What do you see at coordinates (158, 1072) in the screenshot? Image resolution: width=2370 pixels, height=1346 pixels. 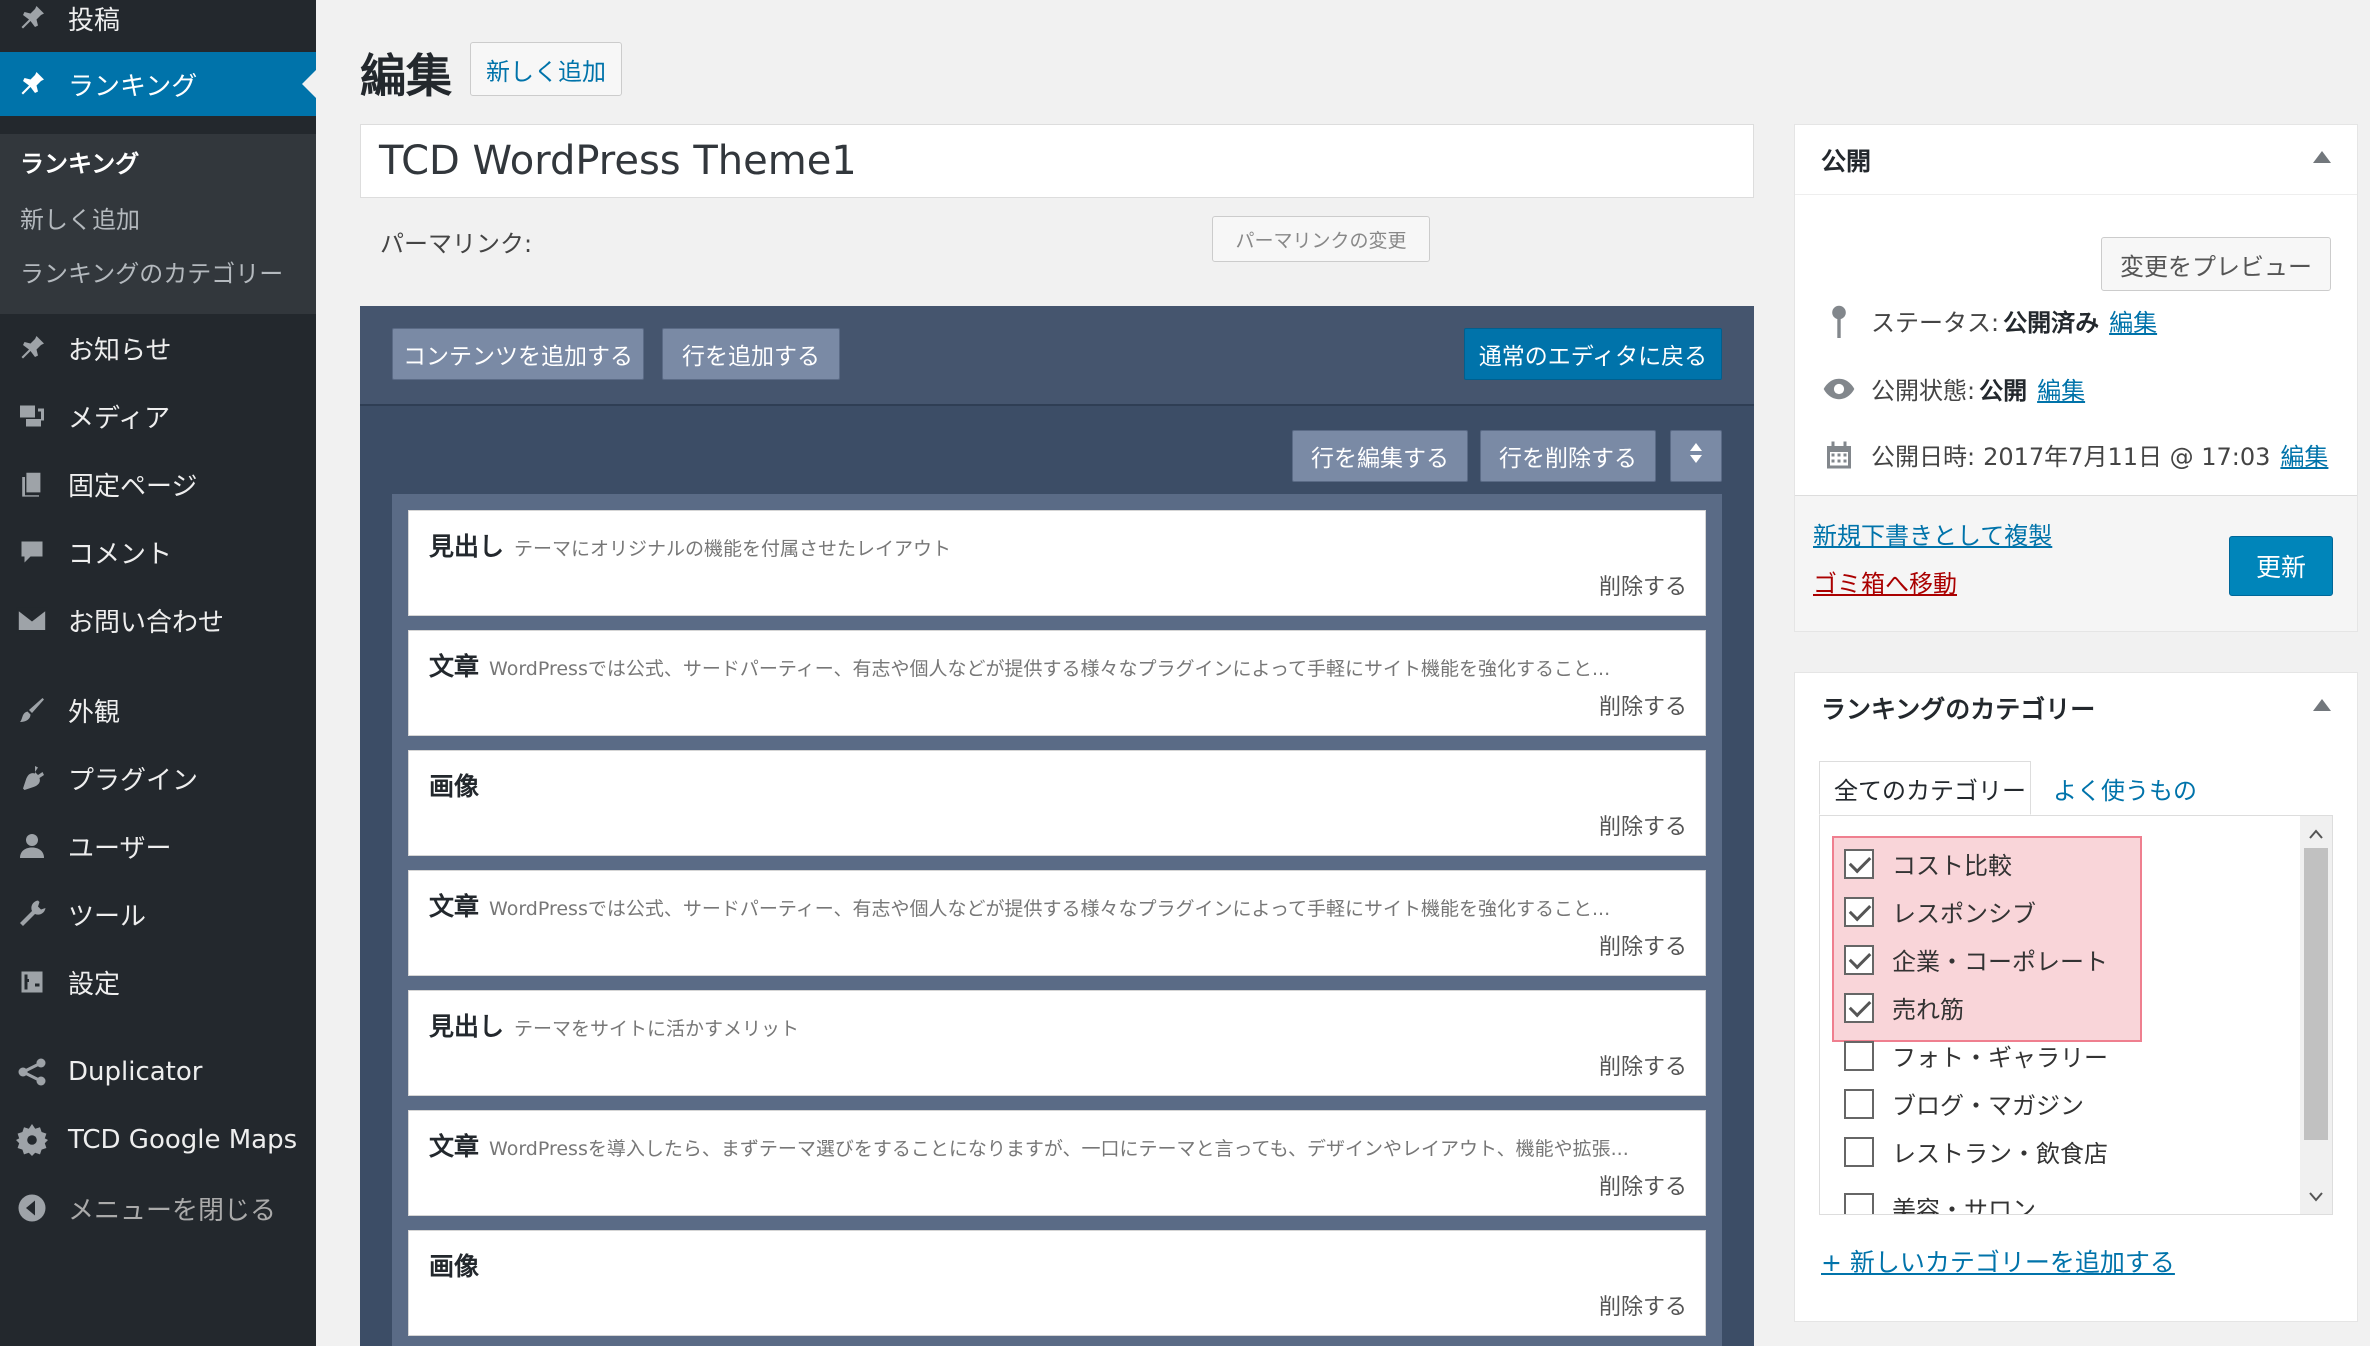 I see `menu-item-duplicator: Duplicator` at bounding box center [158, 1072].